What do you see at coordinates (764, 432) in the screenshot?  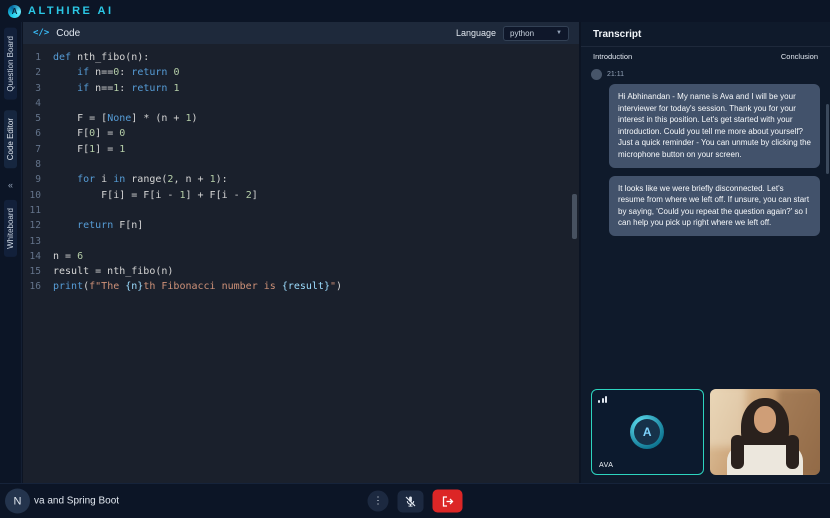 I see `interviewee-video-tile` at bounding box center [764, 432].